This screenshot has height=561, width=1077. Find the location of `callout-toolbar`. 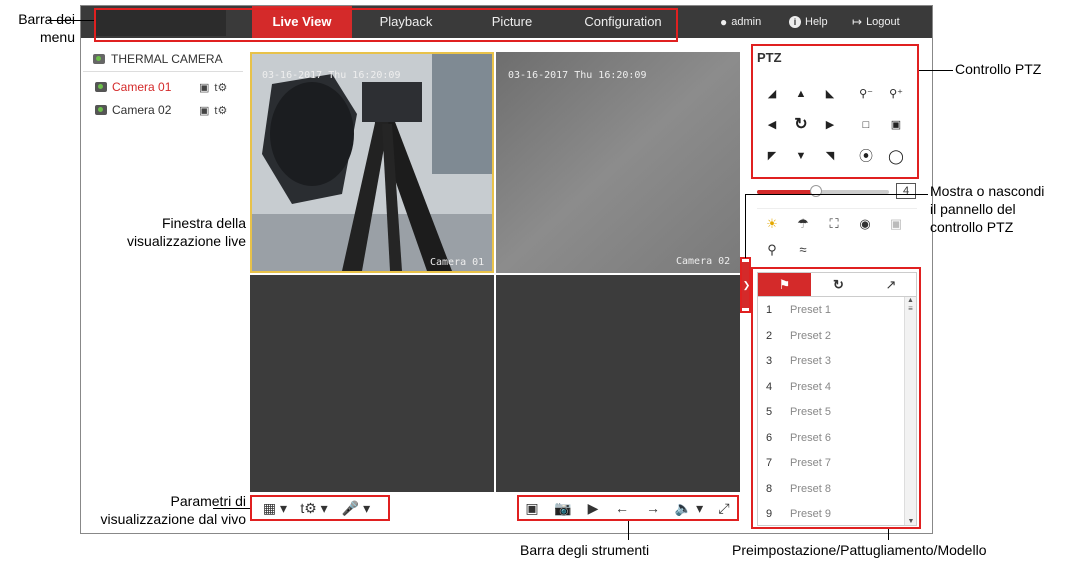

callout-toolbar is located at coordinates (628, 508).